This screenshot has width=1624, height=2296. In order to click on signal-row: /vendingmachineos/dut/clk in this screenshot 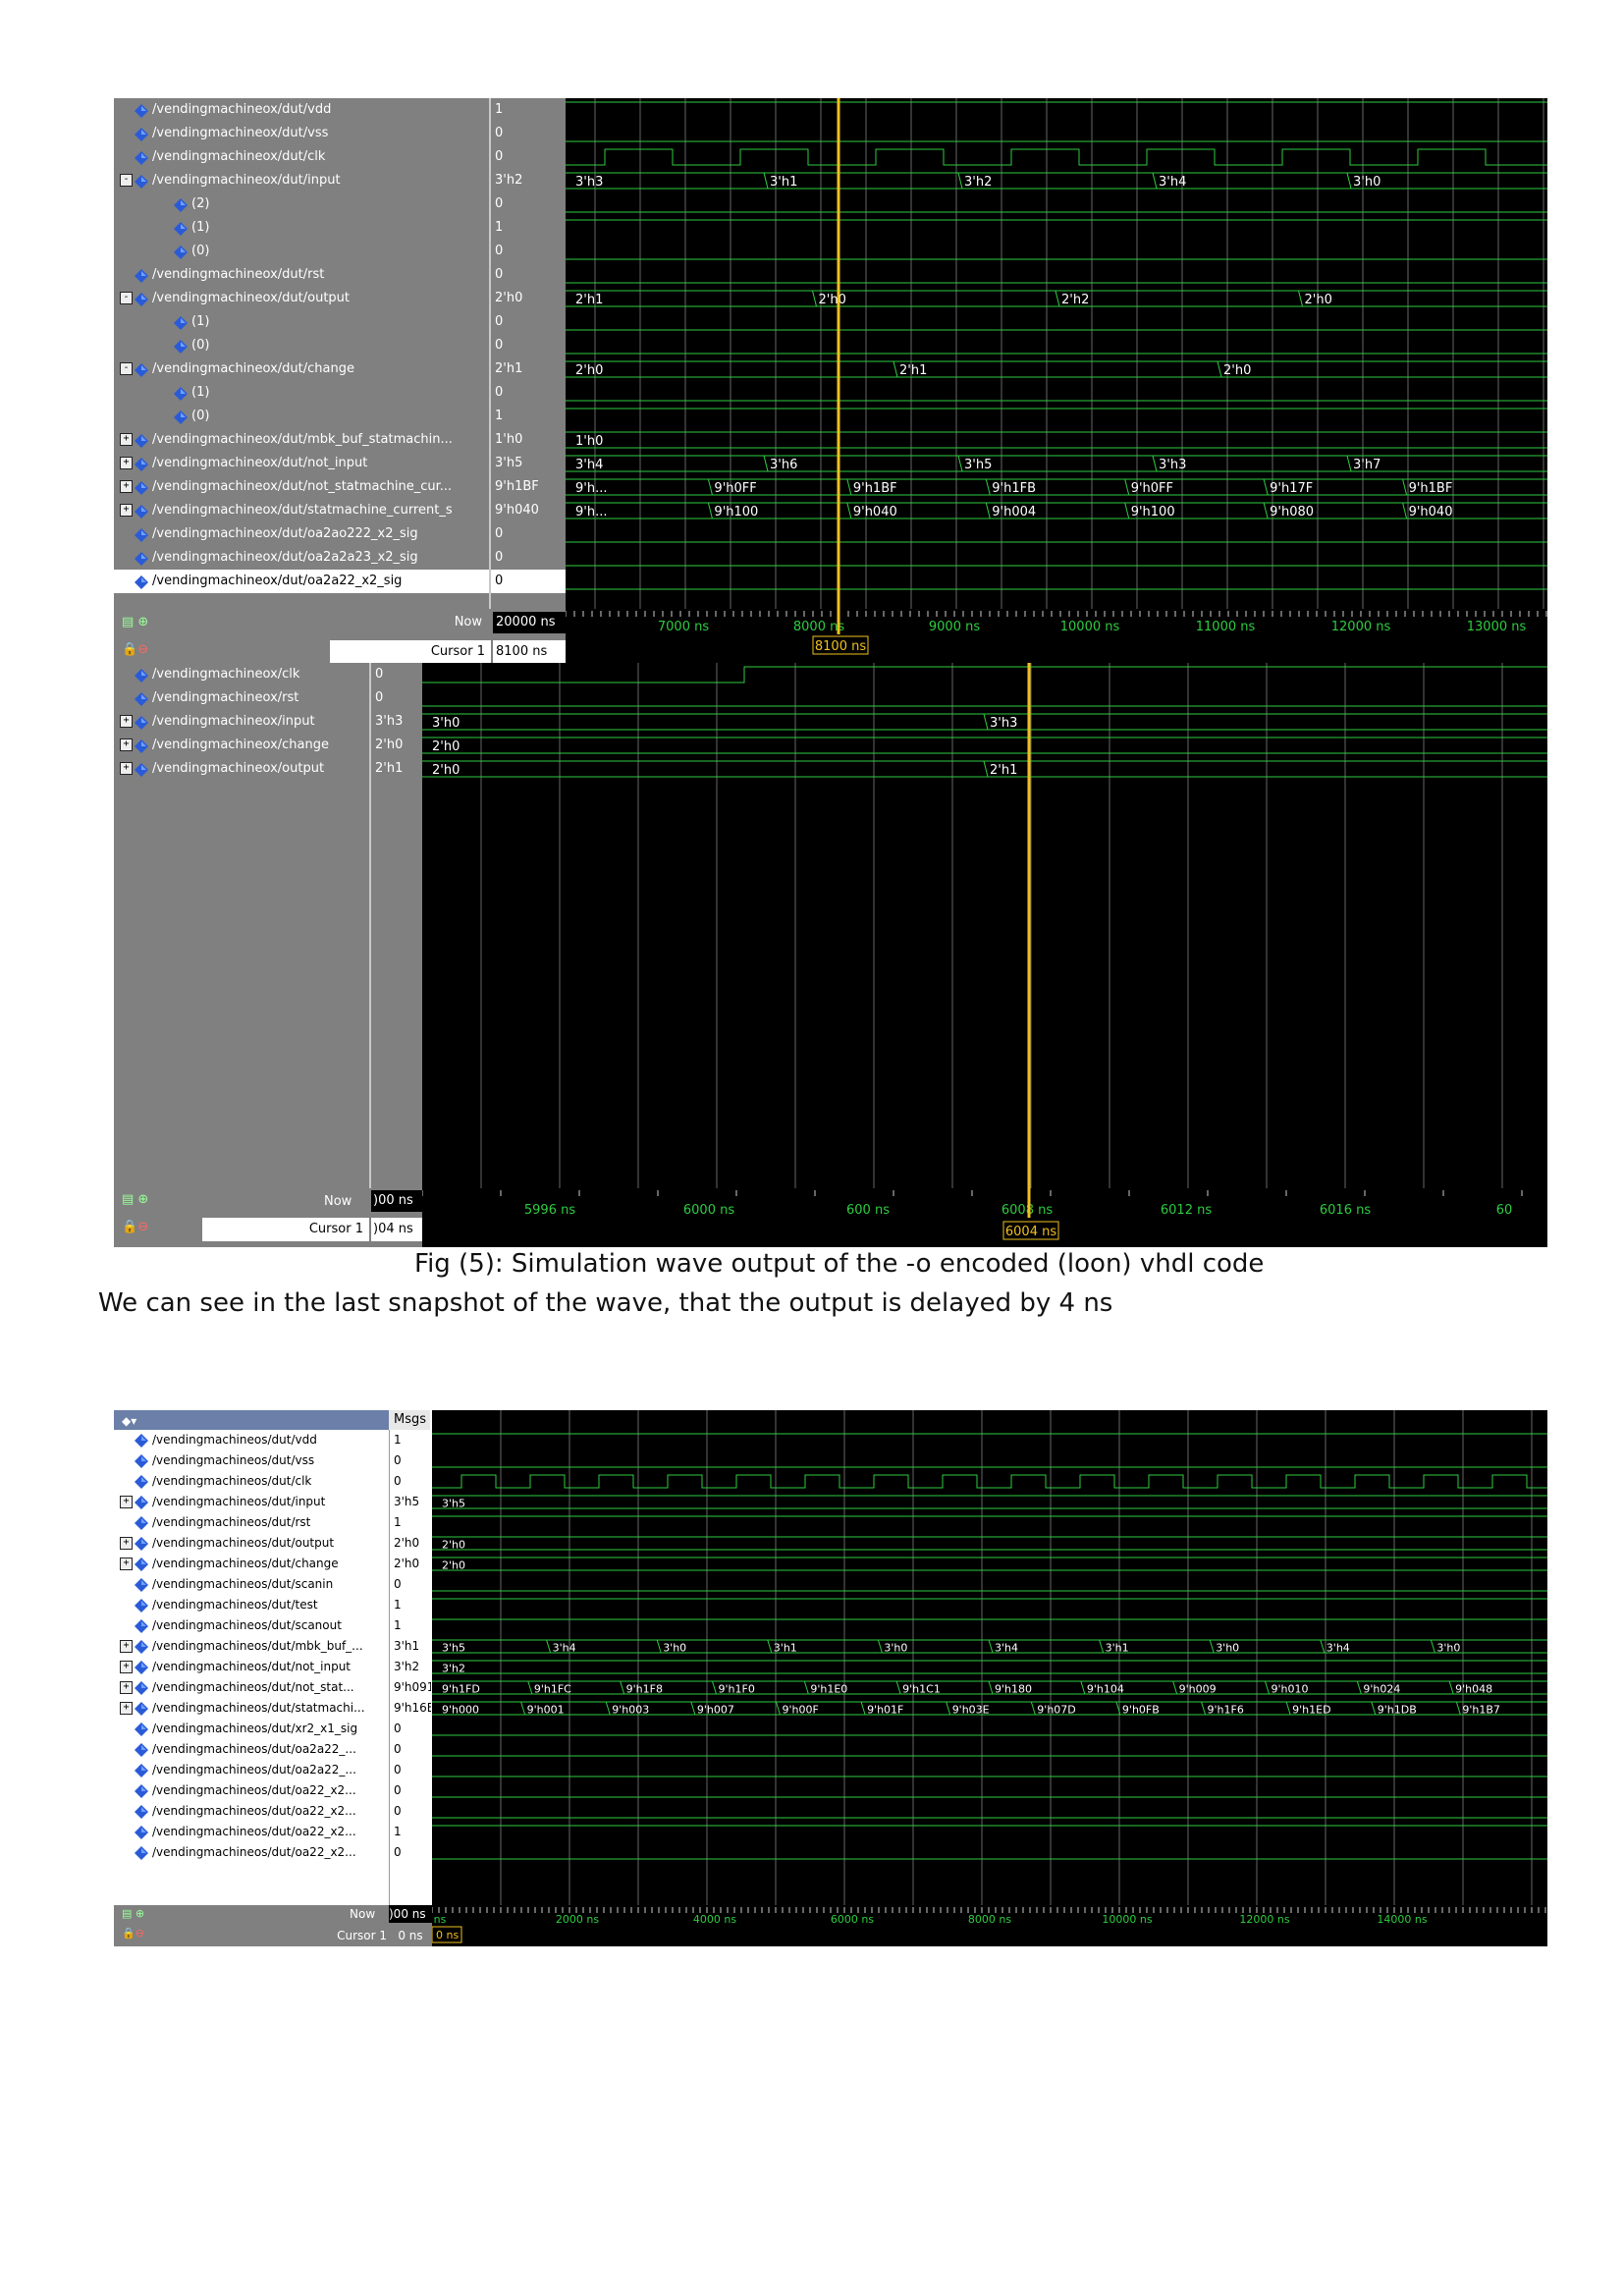, I will do `click(251, 1481)`.